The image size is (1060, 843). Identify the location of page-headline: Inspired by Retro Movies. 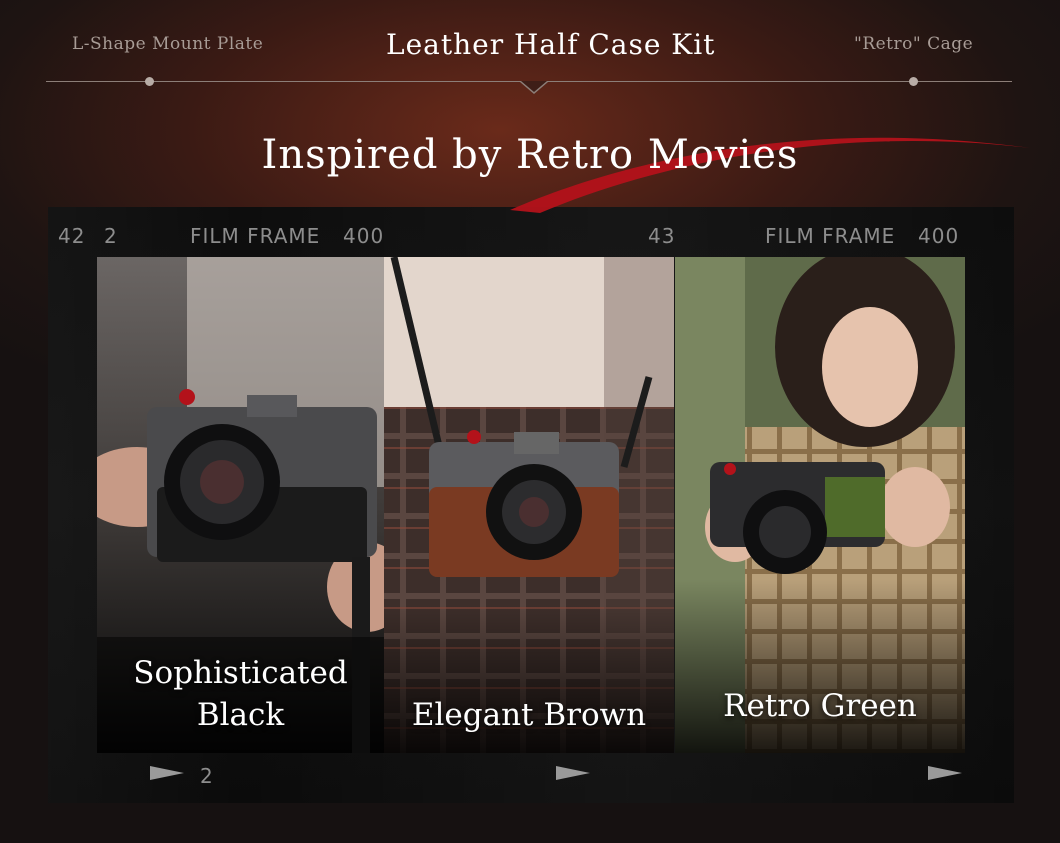
(530, 155).